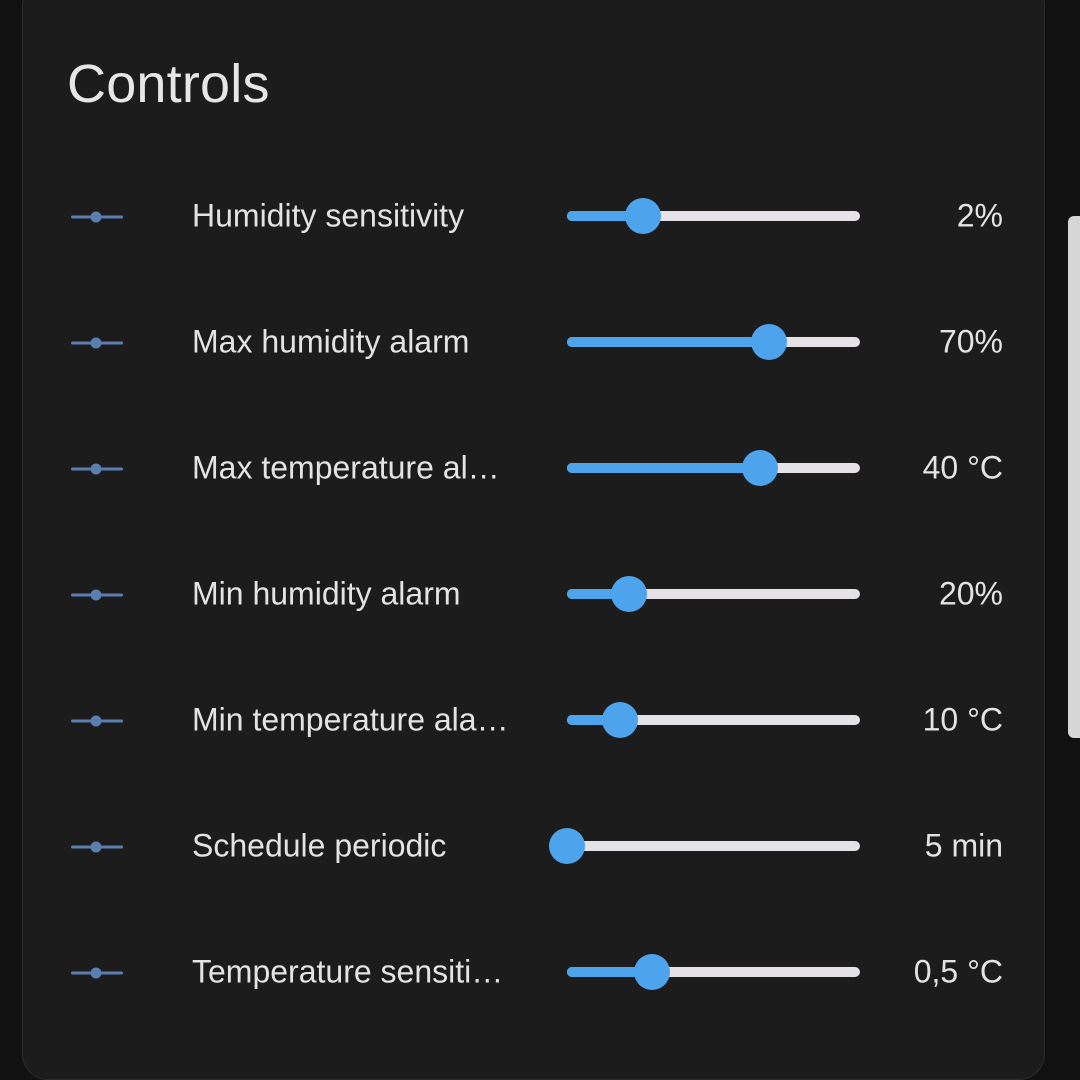 Image resolution: width=1080 pixels, height=1080 pixels. Describe the element at coordinates (534, 216) in the screenshot. I see `control-row: Humidity sensitivity 2%` at that location.